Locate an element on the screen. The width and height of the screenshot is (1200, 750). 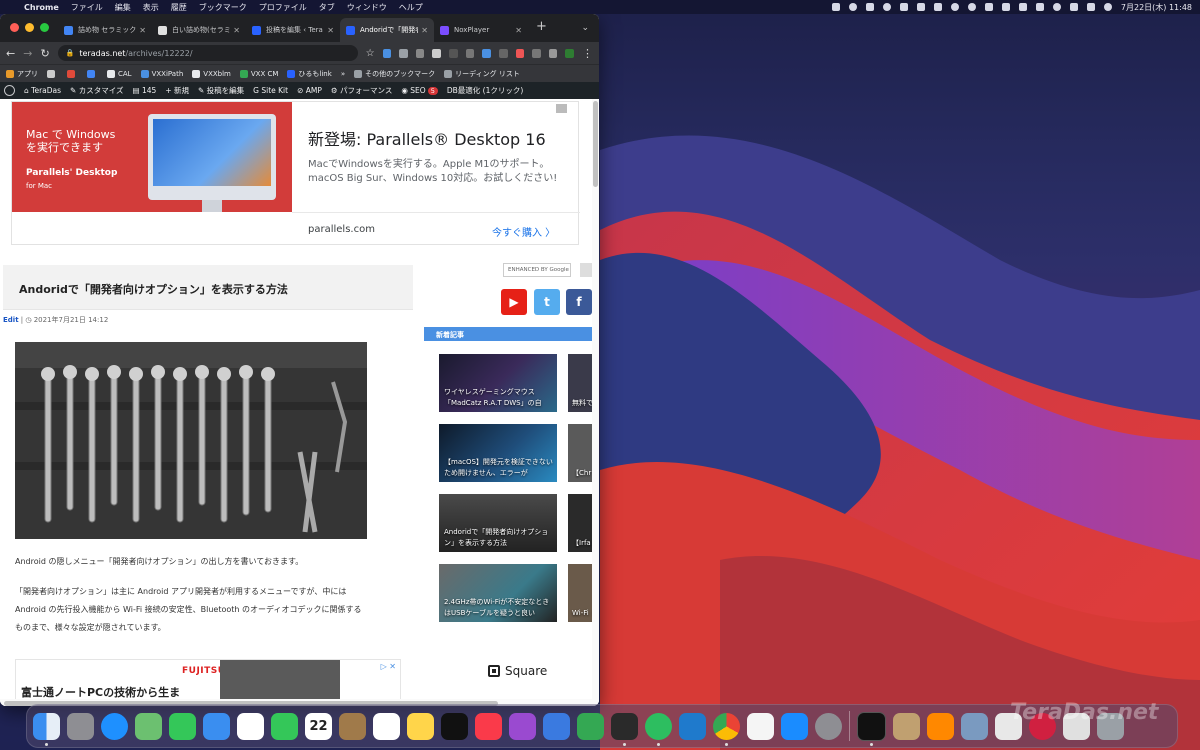
chrome-icon is located at coordinates (726, 729).